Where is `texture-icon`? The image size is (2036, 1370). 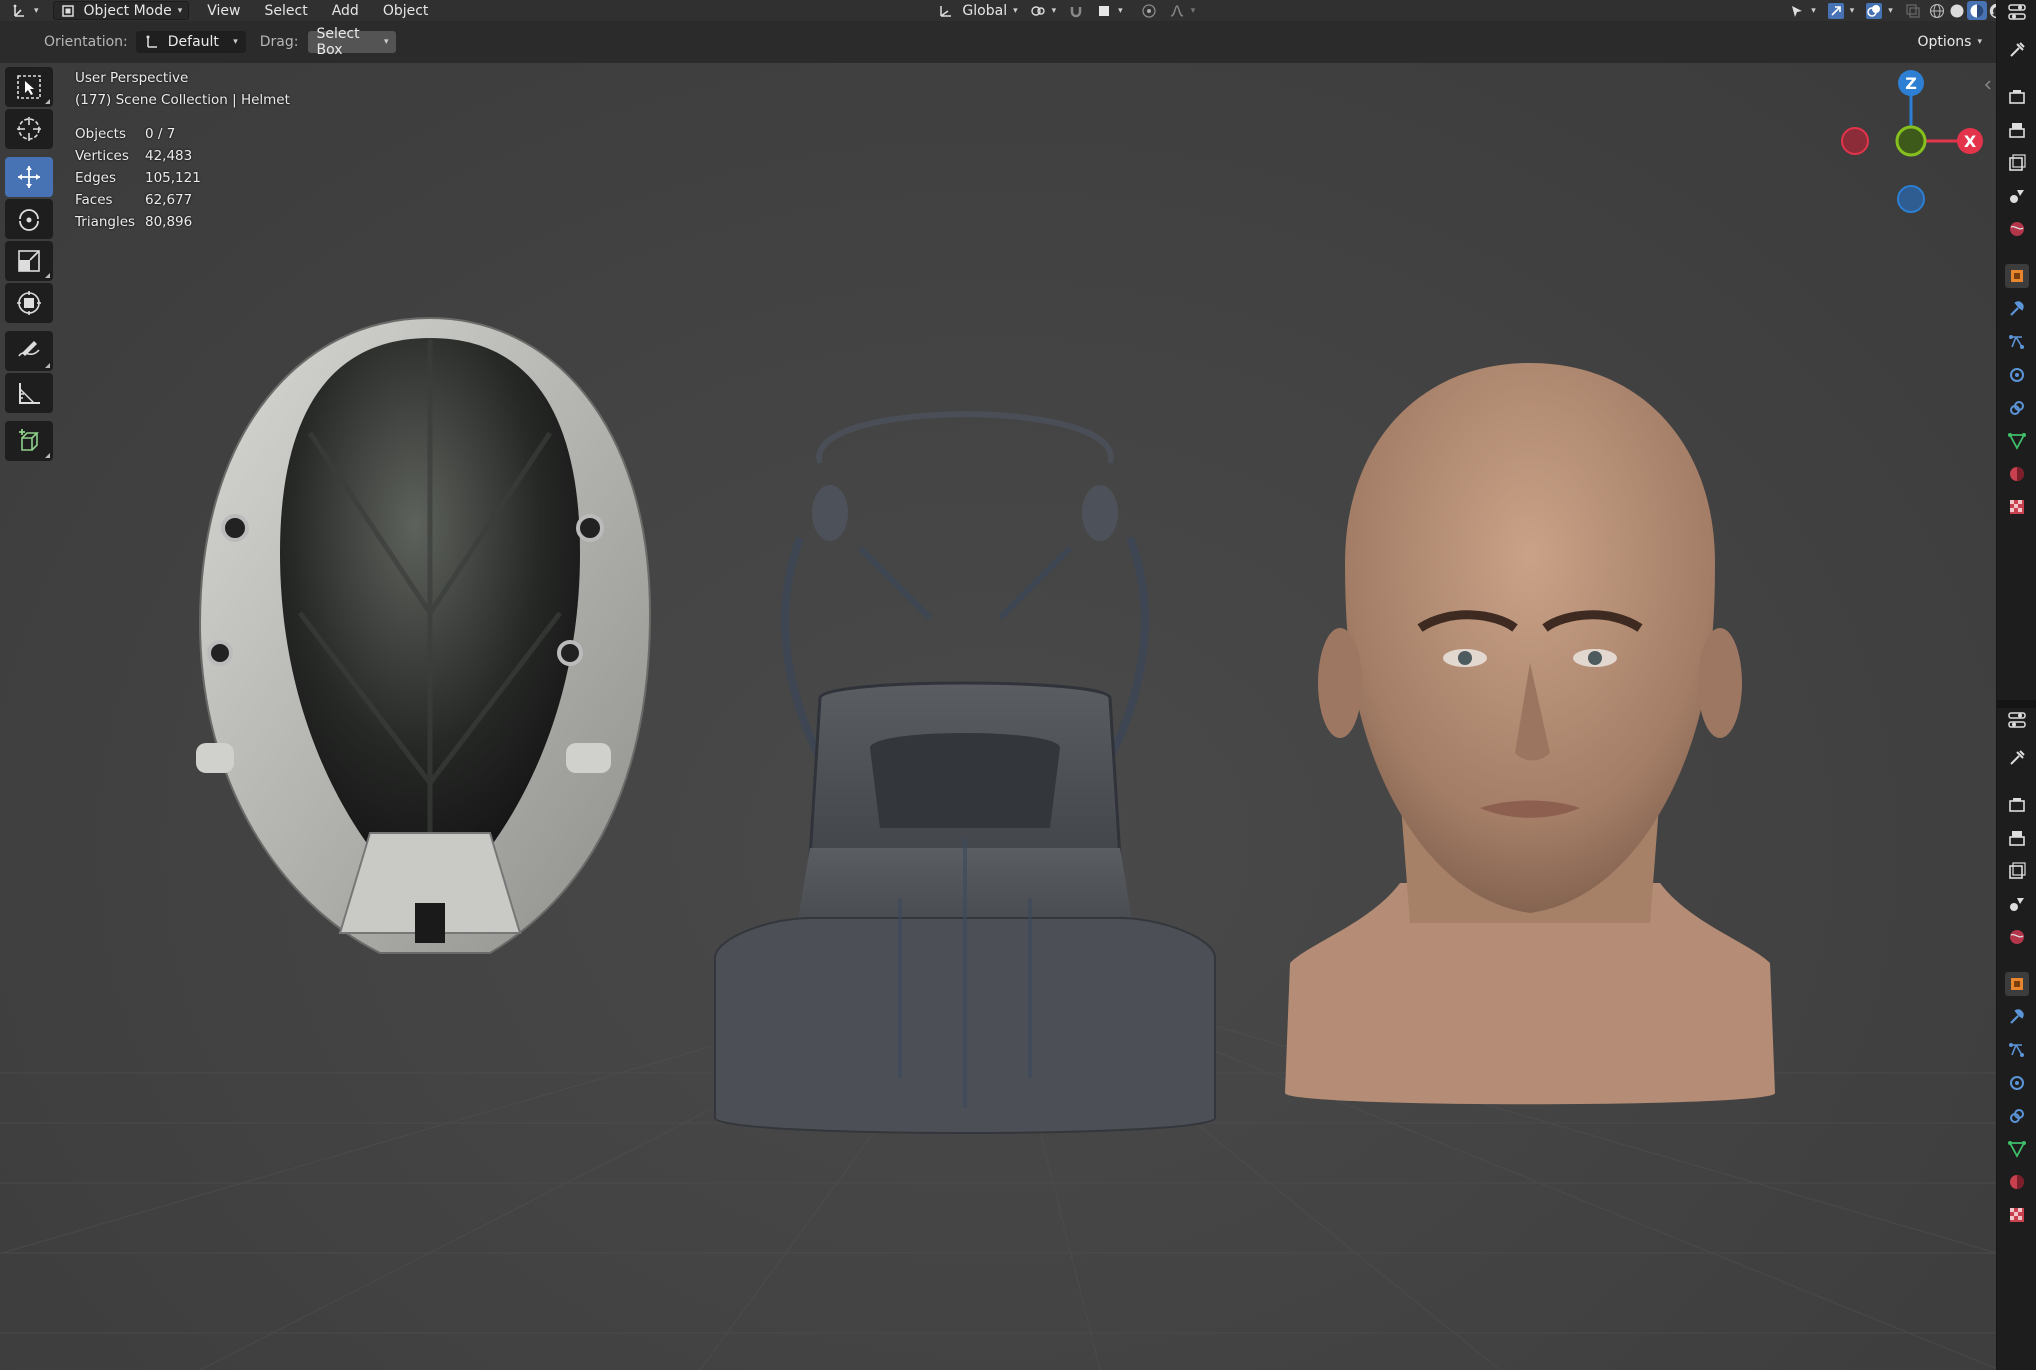 texture-icon is located at coordinates (2017, 507).